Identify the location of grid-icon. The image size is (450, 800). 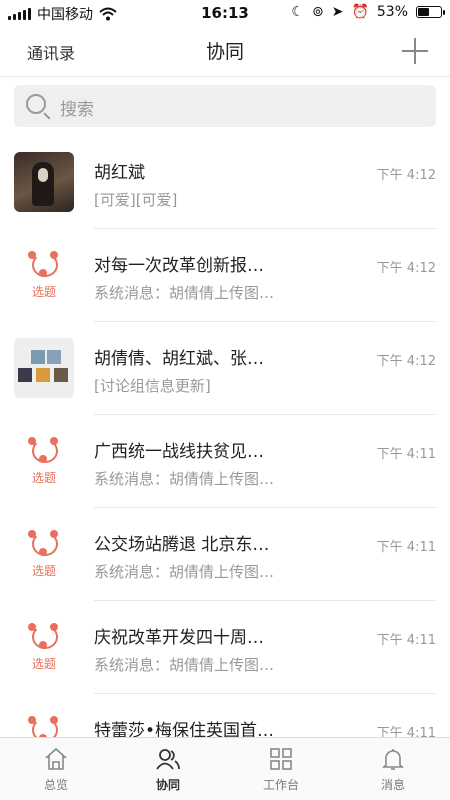
(281, 759).